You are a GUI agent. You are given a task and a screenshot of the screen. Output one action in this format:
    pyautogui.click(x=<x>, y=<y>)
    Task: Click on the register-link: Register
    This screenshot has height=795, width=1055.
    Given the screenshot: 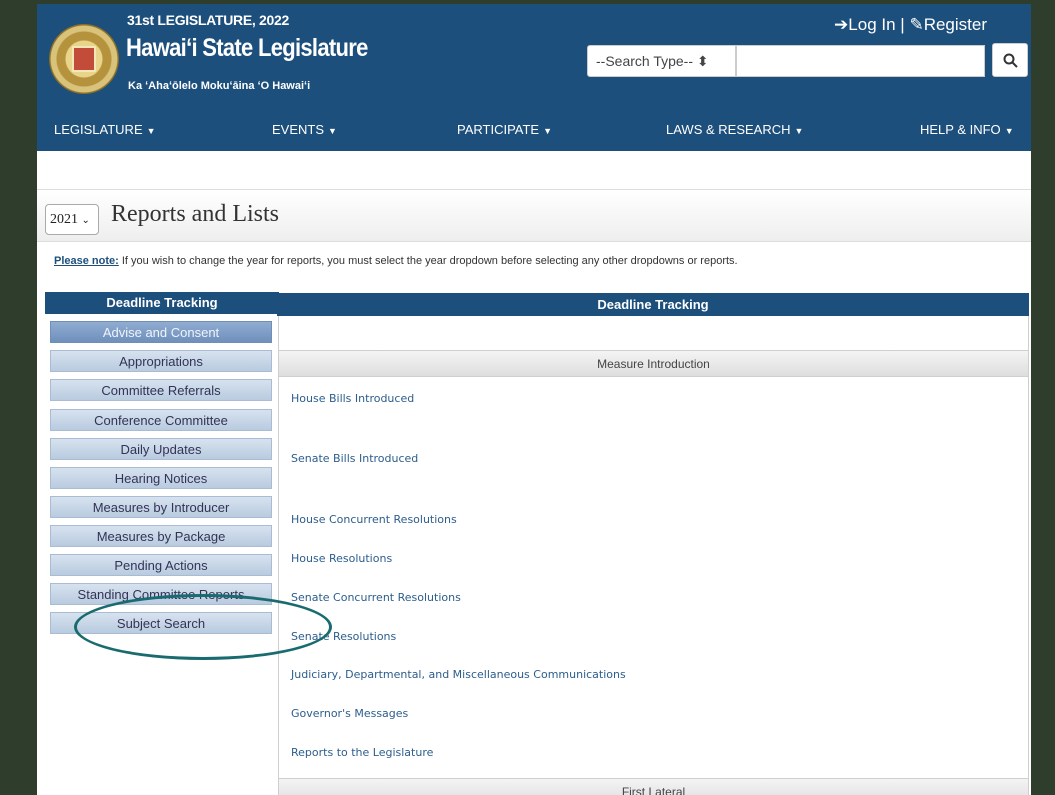 What is the action you would take?
    pyautogui.click(x=955, y=24)
    